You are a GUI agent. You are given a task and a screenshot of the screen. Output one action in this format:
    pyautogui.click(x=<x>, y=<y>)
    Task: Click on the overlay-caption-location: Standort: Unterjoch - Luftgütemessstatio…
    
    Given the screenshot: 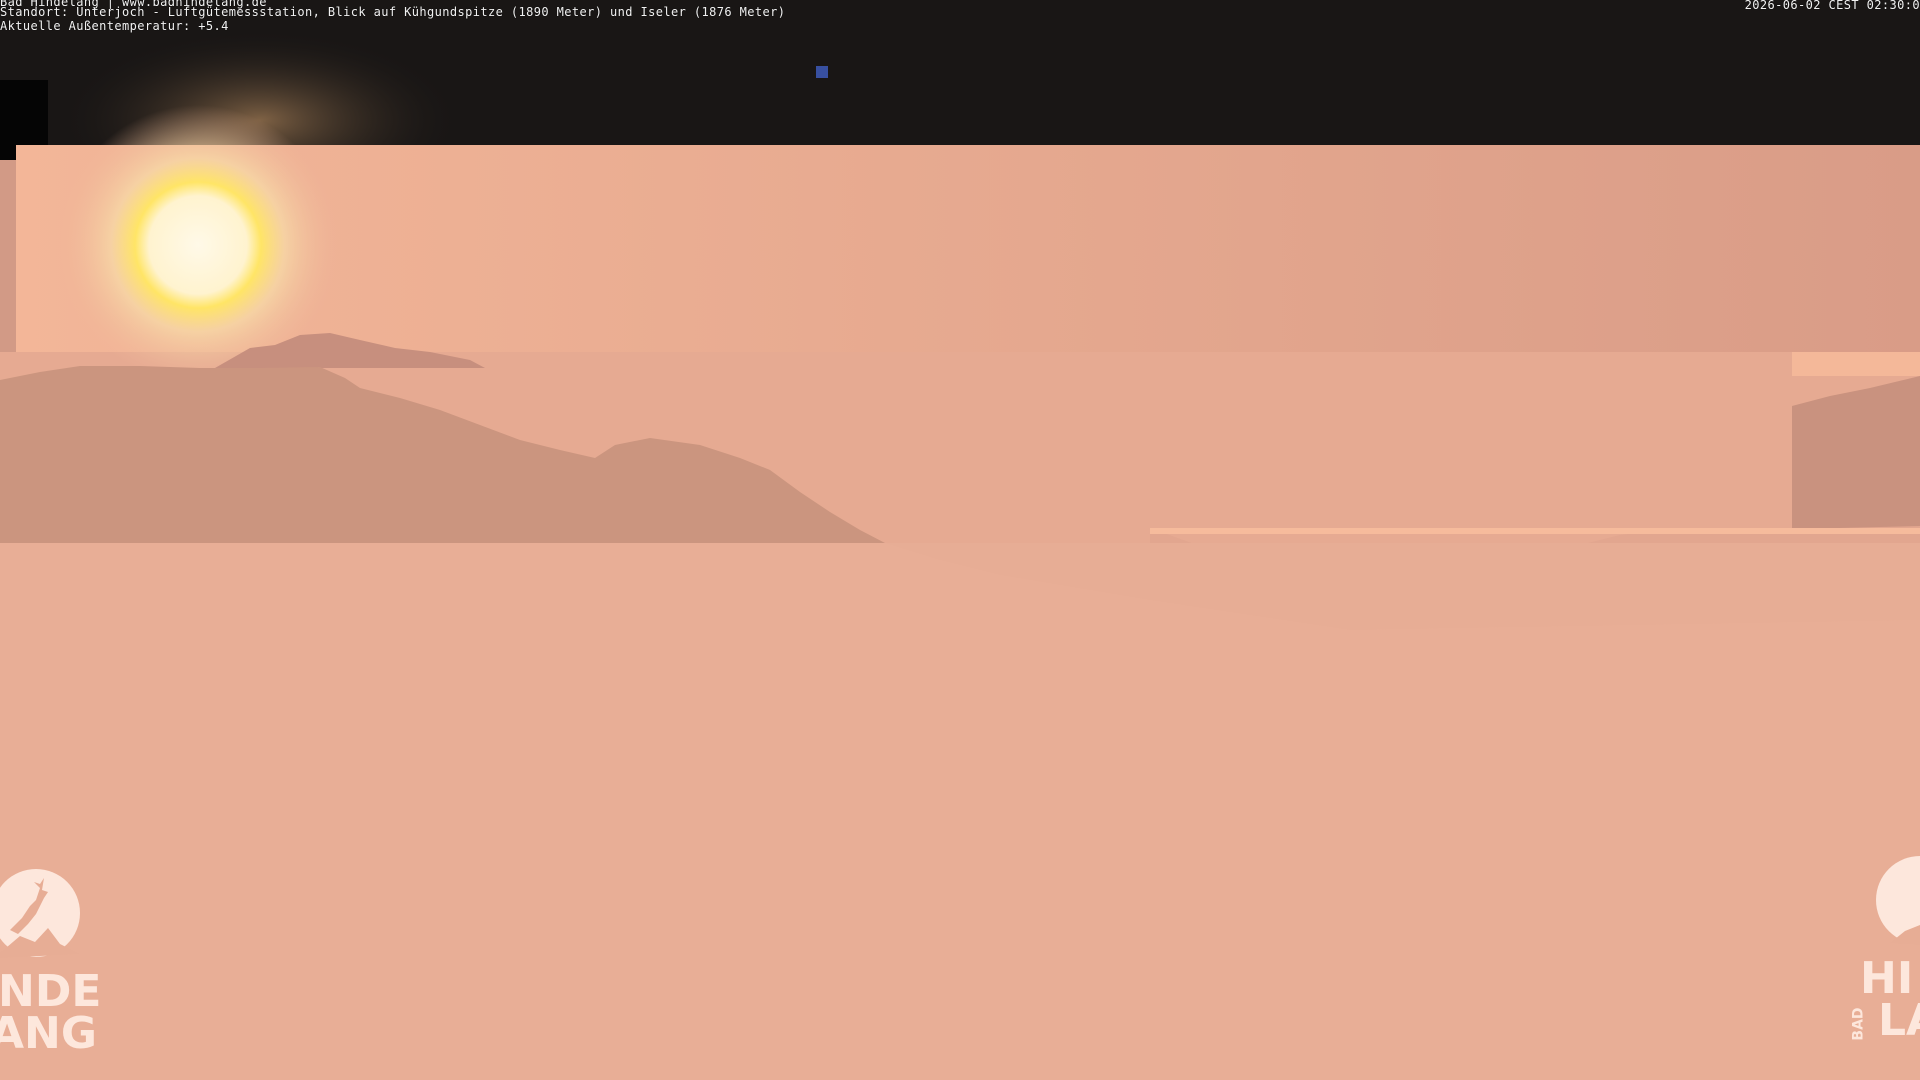 What is the action you would take?
    pyautogui.click(x=393, y=12)
    